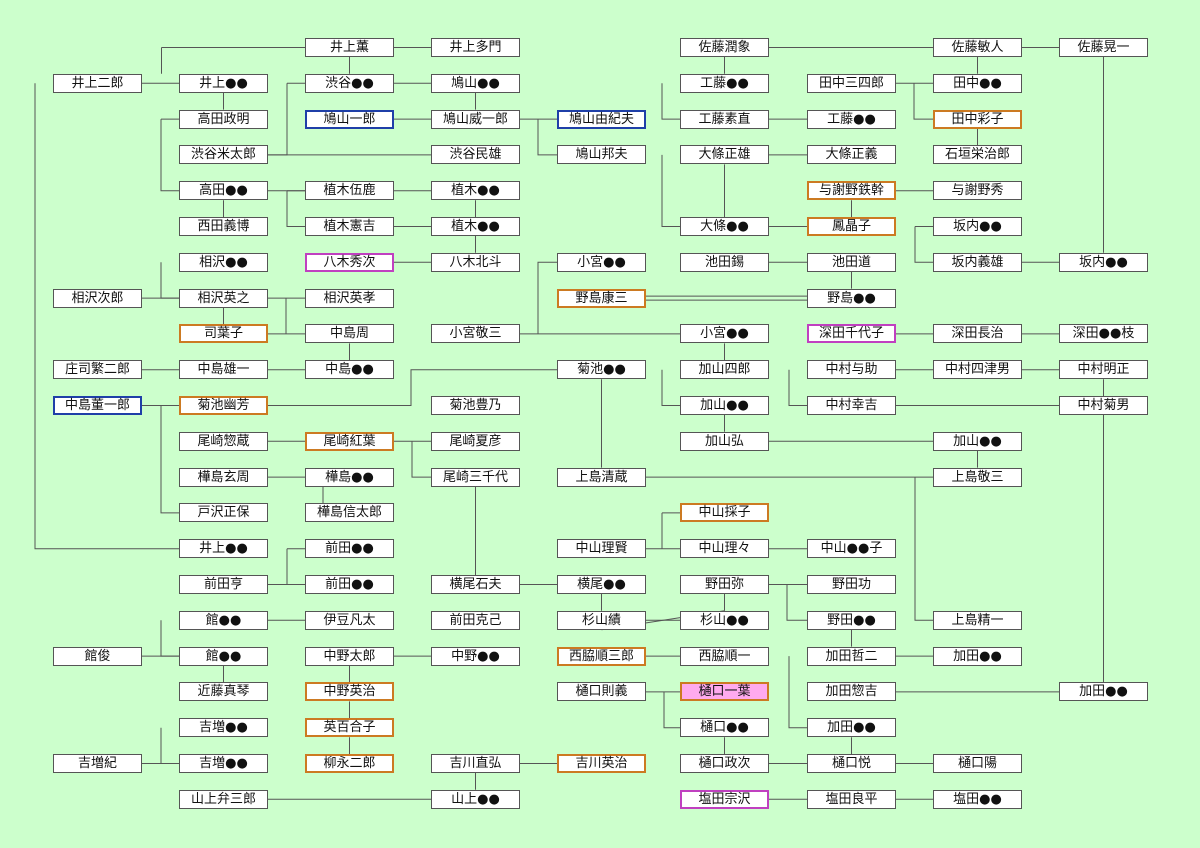 The width and height of the screenshot is (1200, 848). I want to click on person-box-b08: 司葉子, so click(223, 334).